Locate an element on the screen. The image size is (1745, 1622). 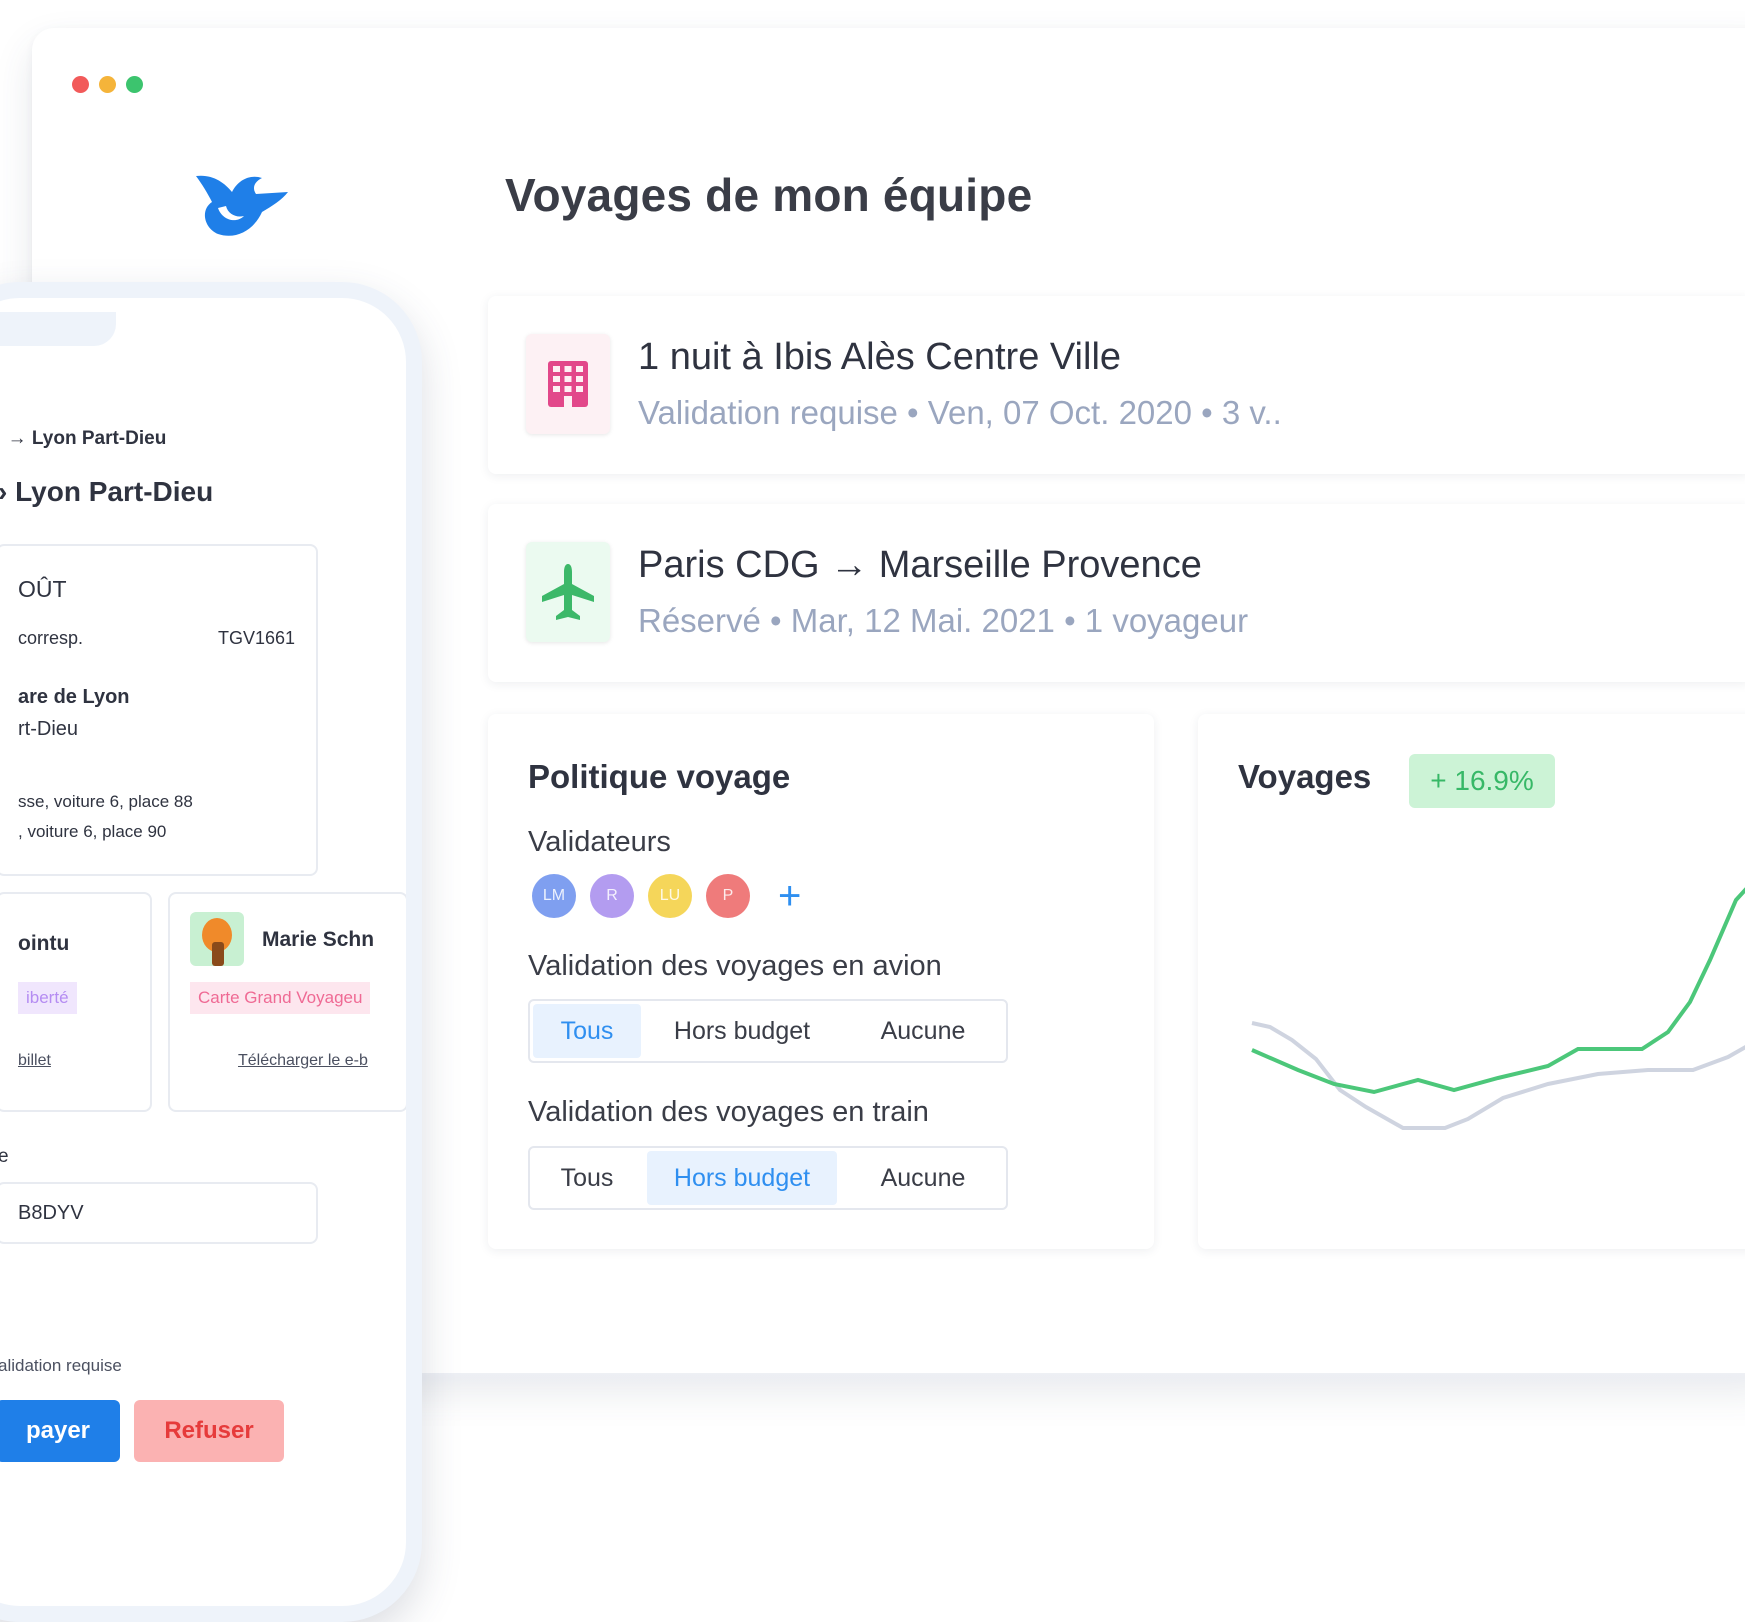
panel-title: Politique voyage is located at coordinates (659, 776).